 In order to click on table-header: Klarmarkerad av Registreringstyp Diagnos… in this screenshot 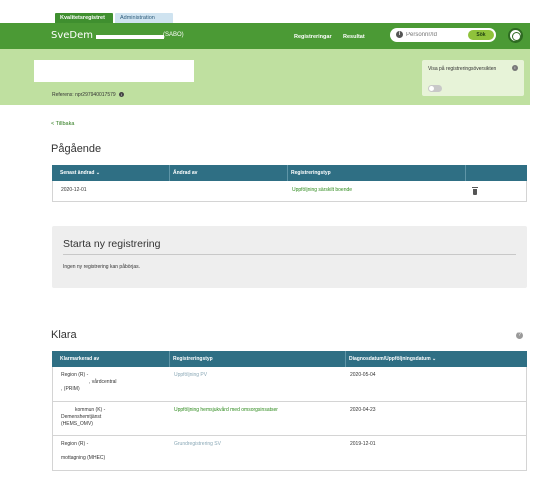, I will do `click(289, 359)`.